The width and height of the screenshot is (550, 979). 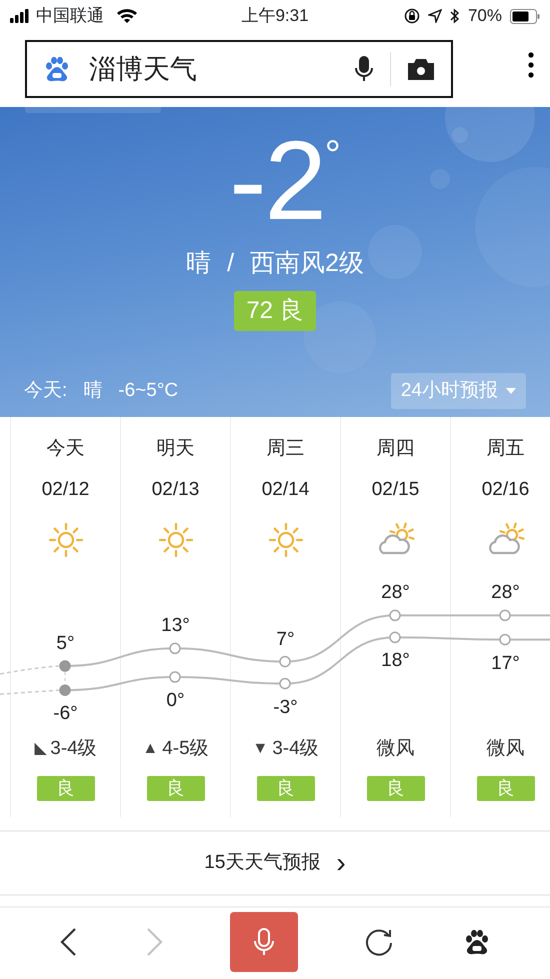 What do you see at coordinates (485, 16) in the screenshot?
I see `battery-percent: 70%` at bounding box center [485, 16].